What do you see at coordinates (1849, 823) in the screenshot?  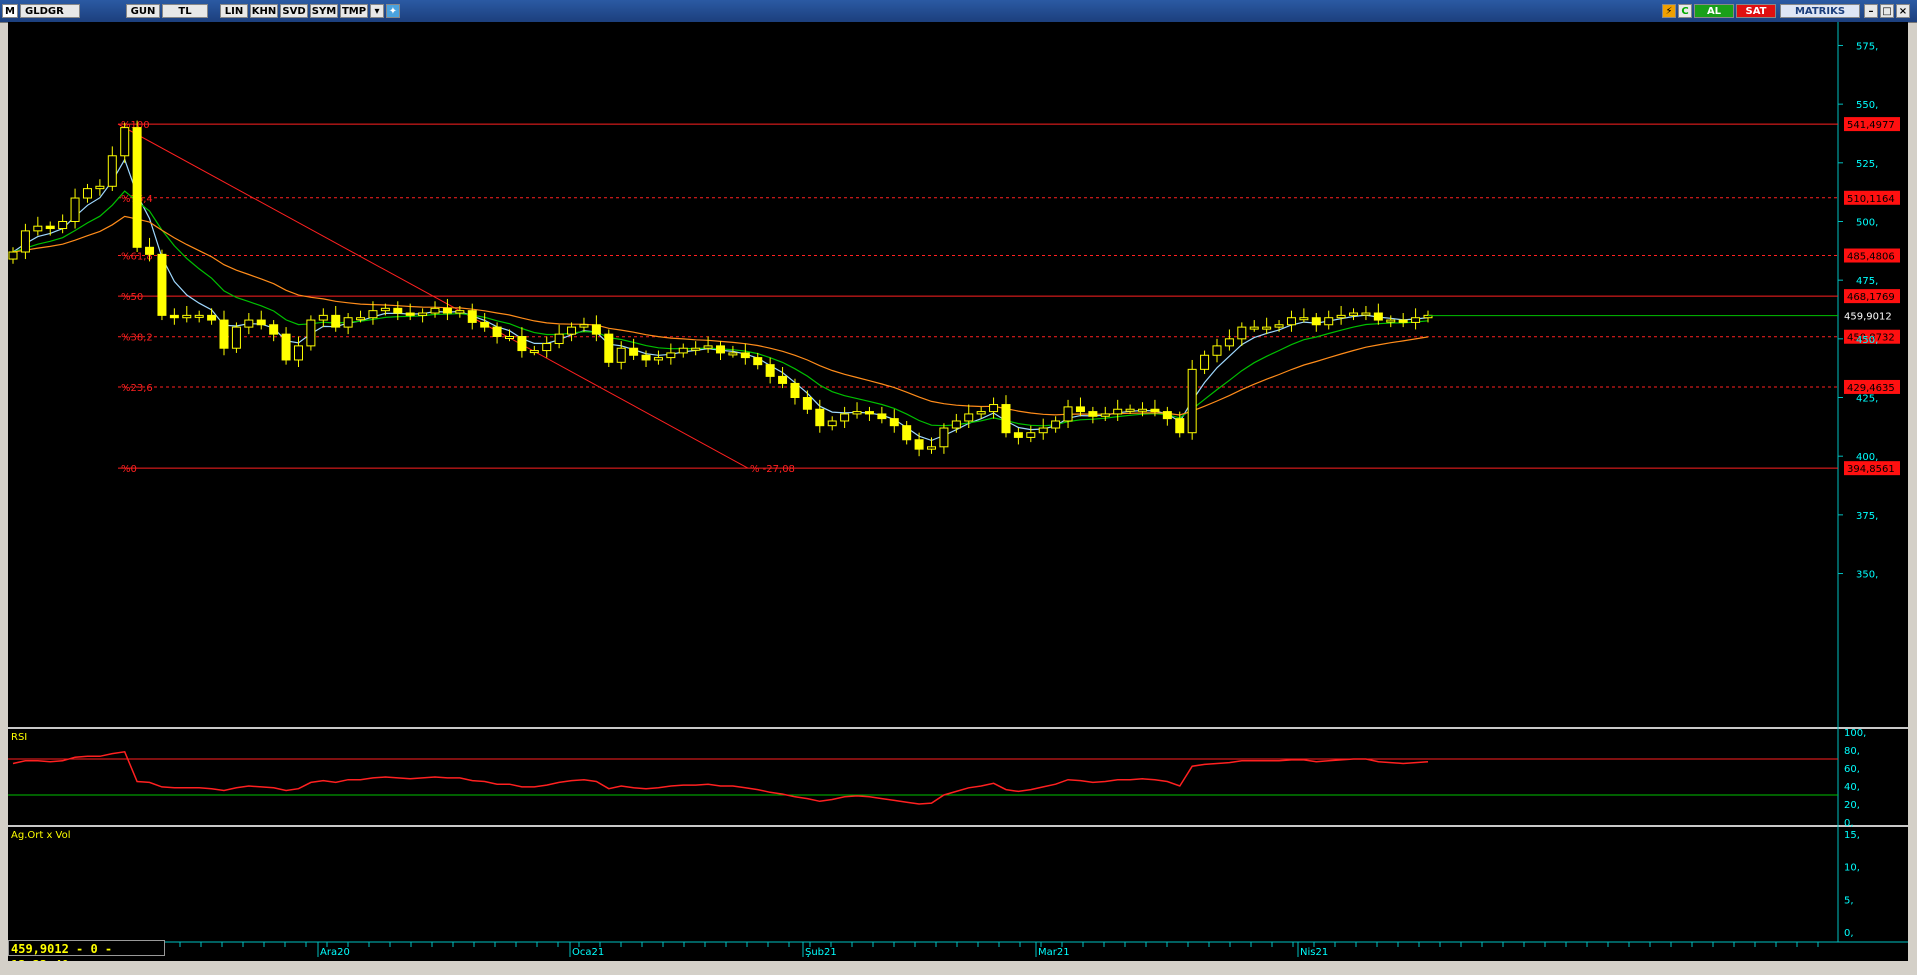 I see `rsi-tick-label: 0,` at bounding box center [1849, 823].